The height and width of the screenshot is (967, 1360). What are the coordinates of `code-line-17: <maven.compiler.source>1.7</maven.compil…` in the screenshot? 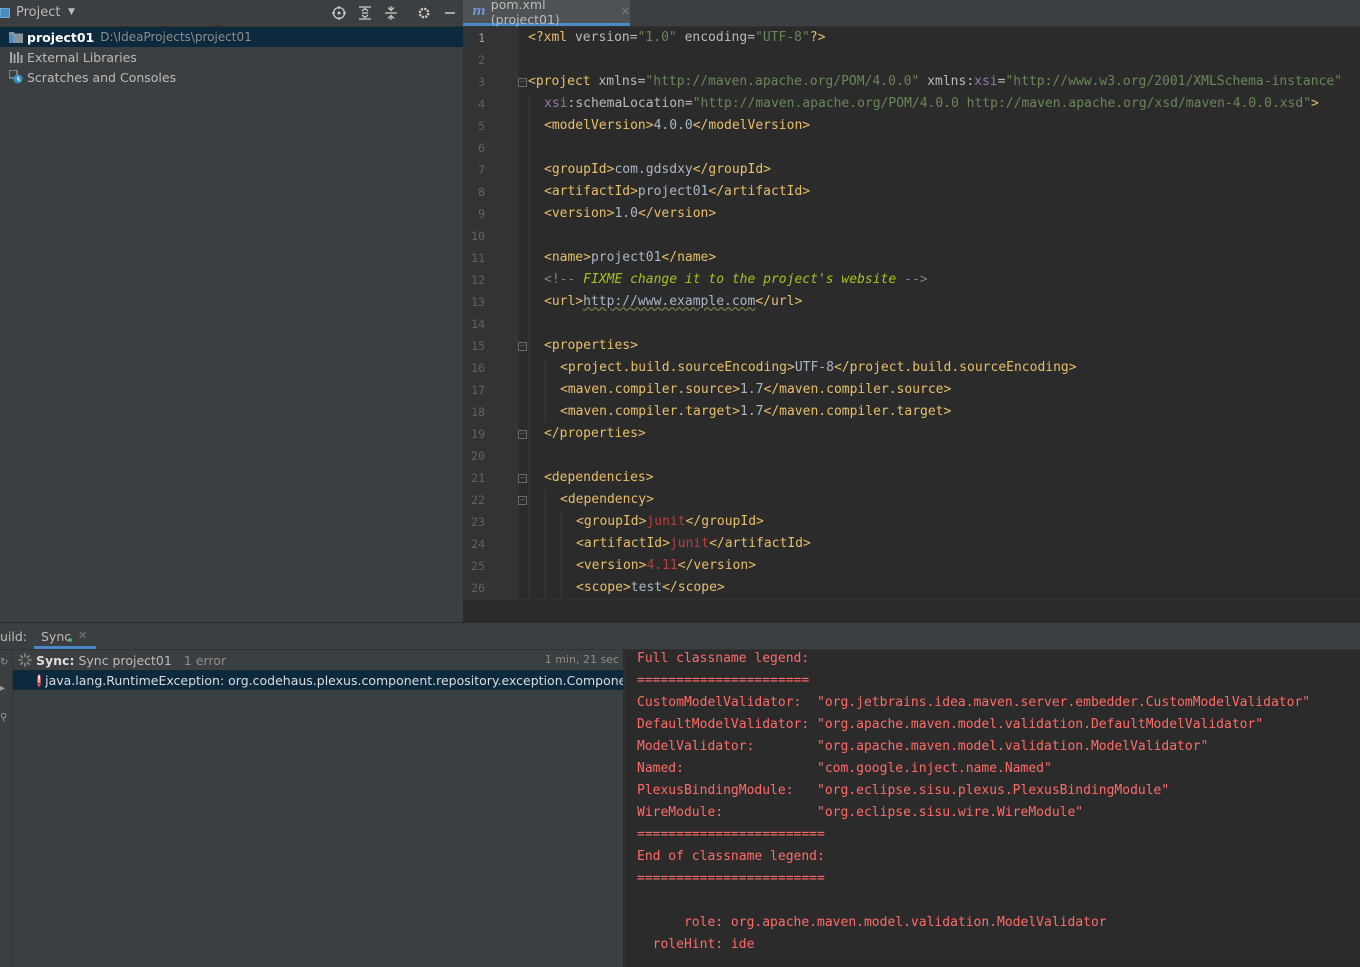 It's located at (755, 390).